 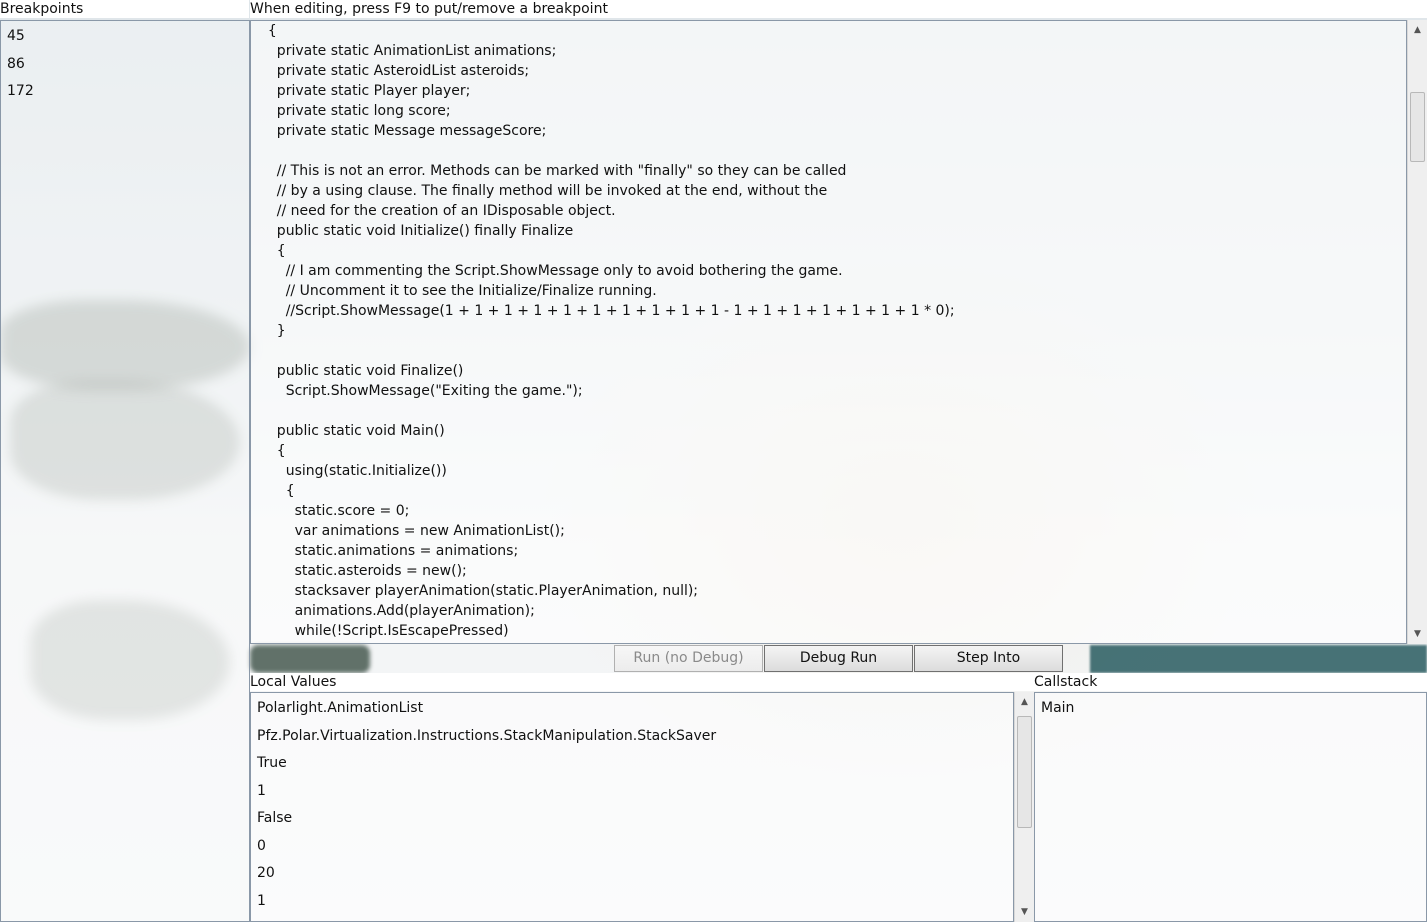 I want to click on code-line: var animations = new AnimationList();, so click(x=412, y=531).